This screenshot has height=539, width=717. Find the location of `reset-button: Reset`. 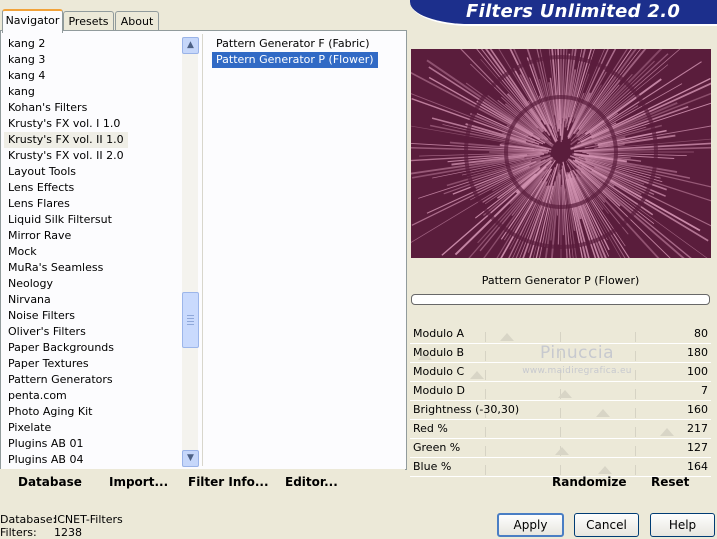

reset-button: Reset is located at coordinates (670, 482).